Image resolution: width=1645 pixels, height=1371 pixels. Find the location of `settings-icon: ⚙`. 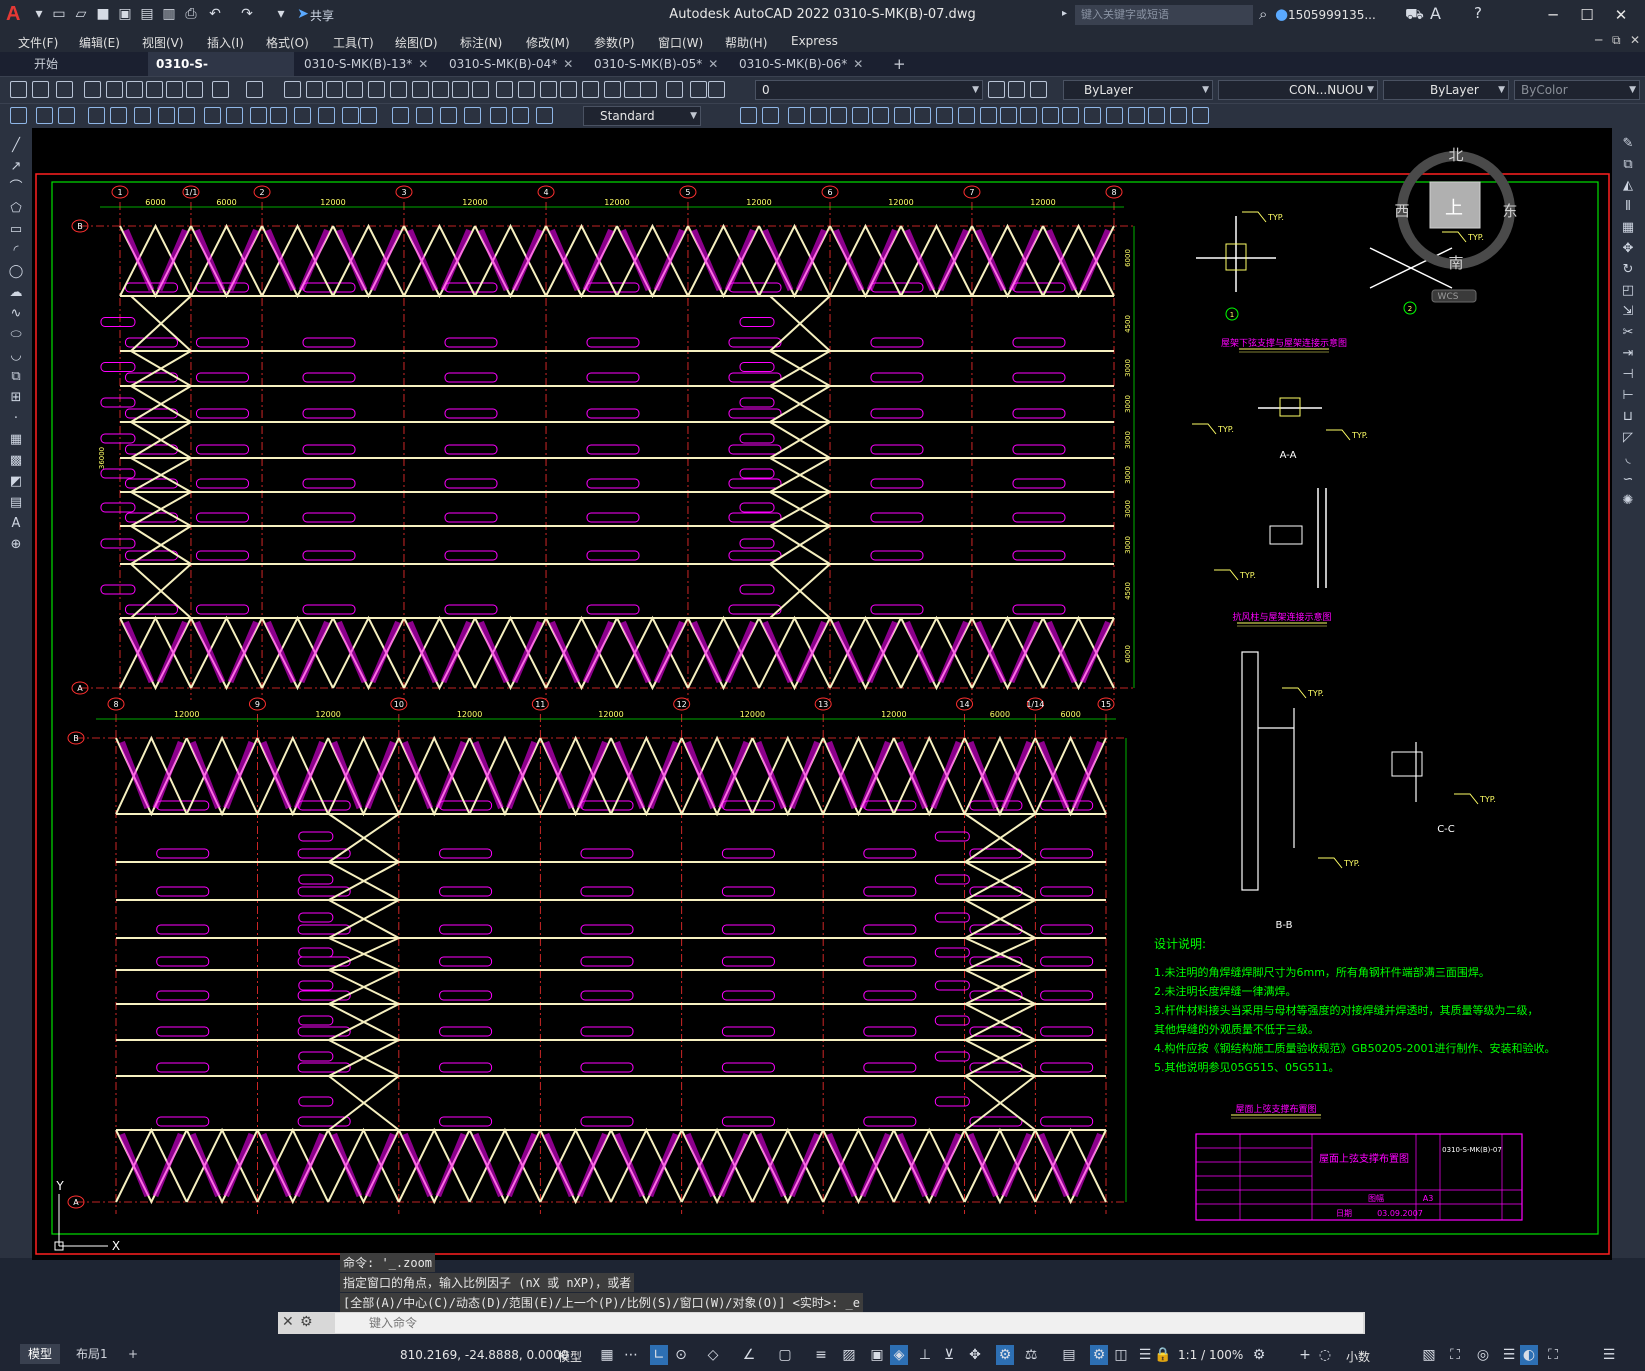

settings-icon: ⚙ is located at coordinates (1259, 1355).